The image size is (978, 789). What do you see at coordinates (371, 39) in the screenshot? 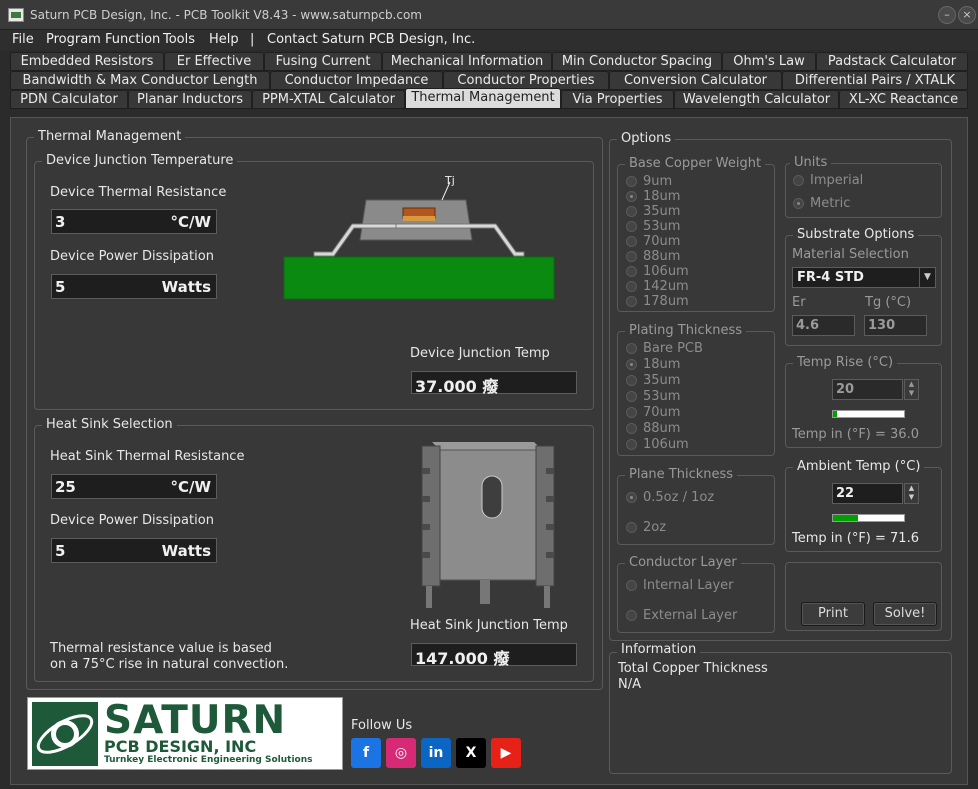
I see `menu-contact: Contact Saturn PCB Design, Inc.` at bounding box center [371, 39].